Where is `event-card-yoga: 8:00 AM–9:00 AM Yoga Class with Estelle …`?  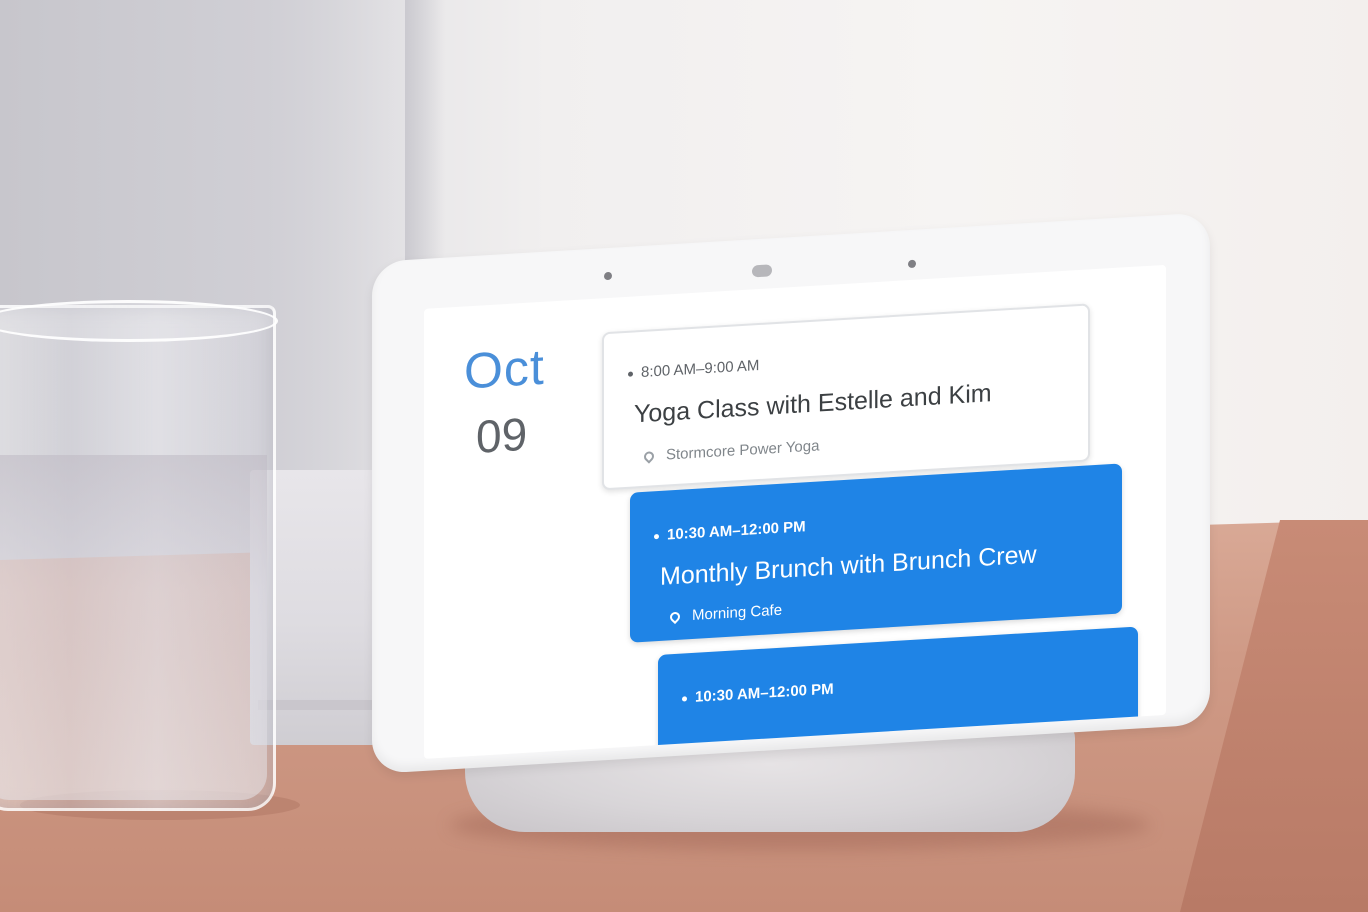
event-card-yoga: 8:00 AM–9:00 AM Yoga Class with Estelle … is located at coordinates (846, 397).